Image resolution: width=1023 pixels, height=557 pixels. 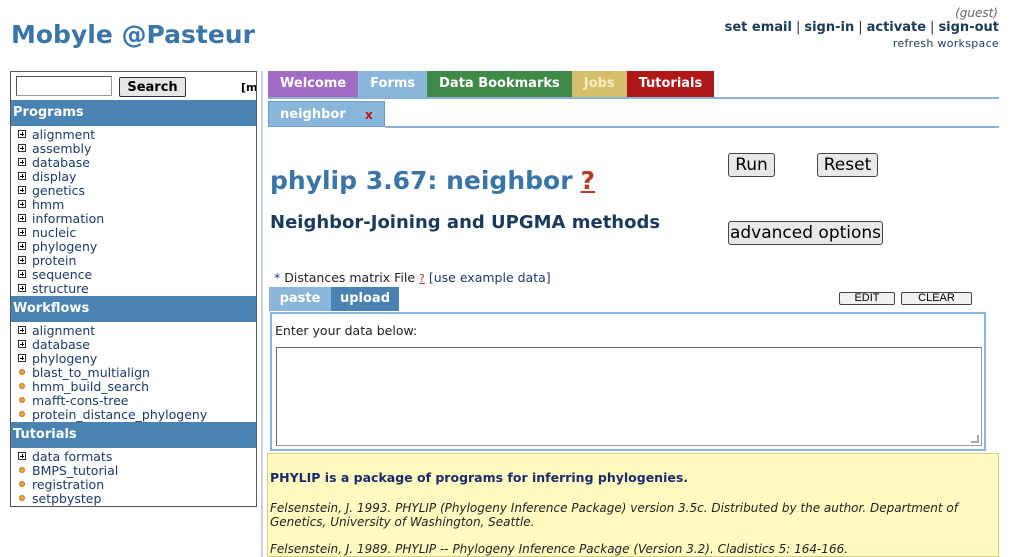 What do you see at coordinates (422, 278) in the screenshot?
I see `param-help-link: ?` at bounding box center [422, 278].